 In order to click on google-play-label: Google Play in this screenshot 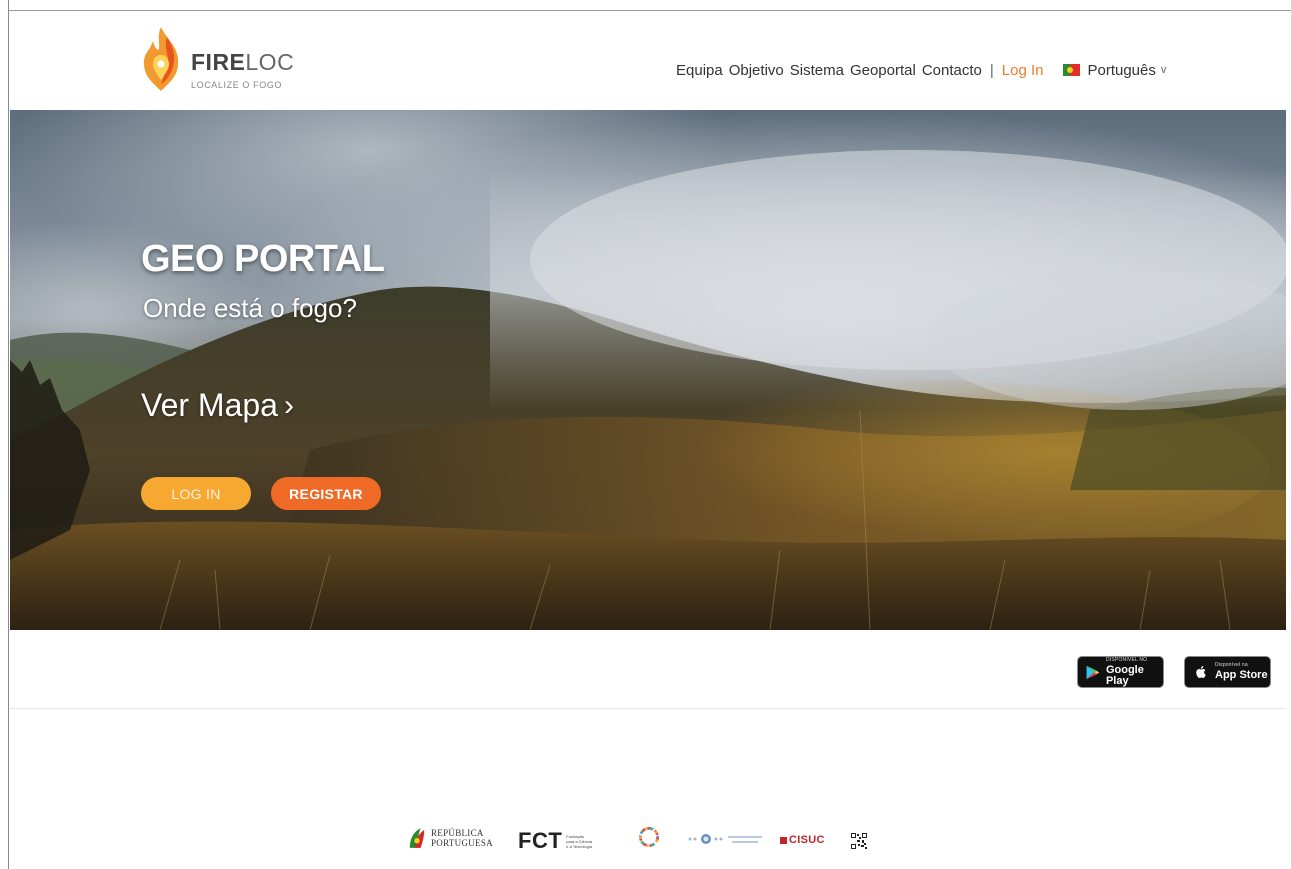, I will do `click(1124, 675)`.